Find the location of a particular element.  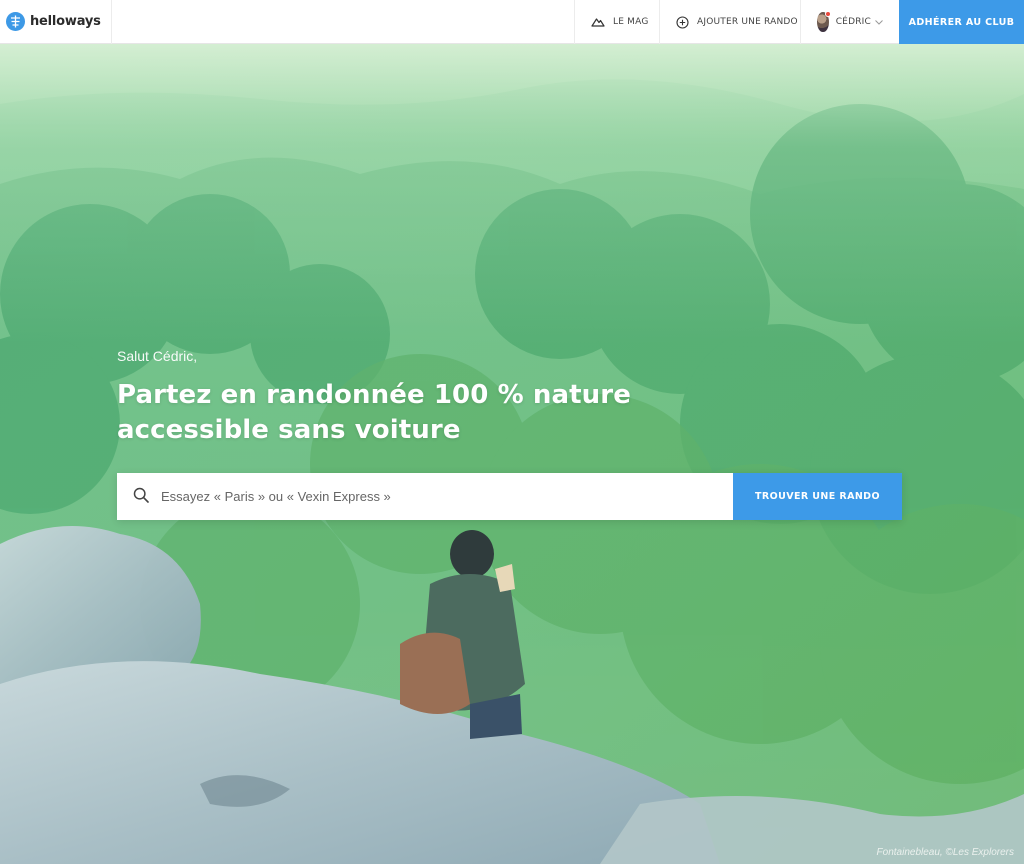

user-menu: CÉDRIC is located at coordinates (849, 22).